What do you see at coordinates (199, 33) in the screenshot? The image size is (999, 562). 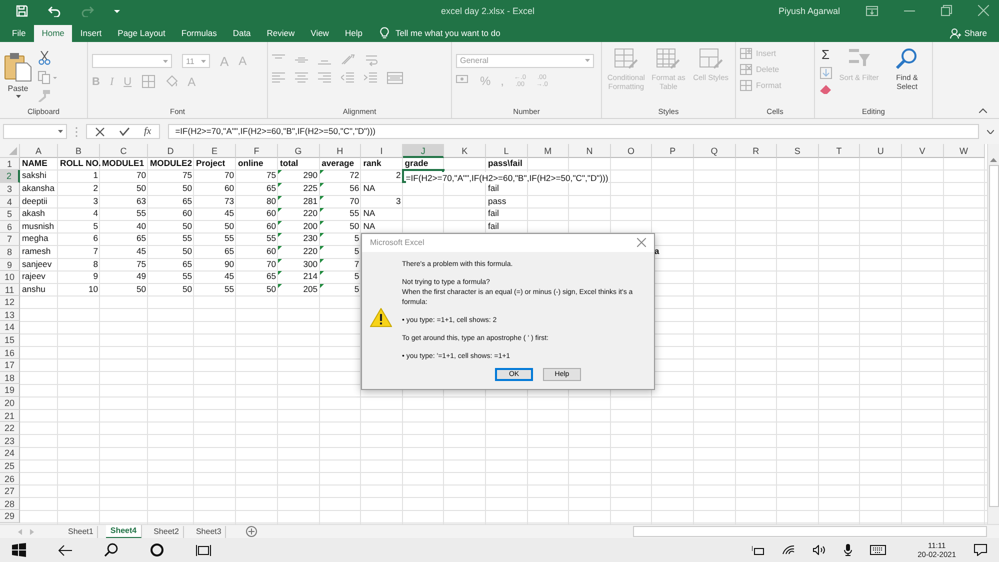 I see `ribbon-tab: Formulas` at bounding box center [199, 33].